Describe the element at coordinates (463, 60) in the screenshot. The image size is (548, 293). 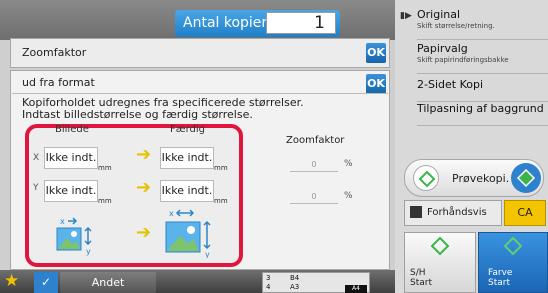
I see `menu-item-subtitle: Skift papirindføringsbakke` at that location.